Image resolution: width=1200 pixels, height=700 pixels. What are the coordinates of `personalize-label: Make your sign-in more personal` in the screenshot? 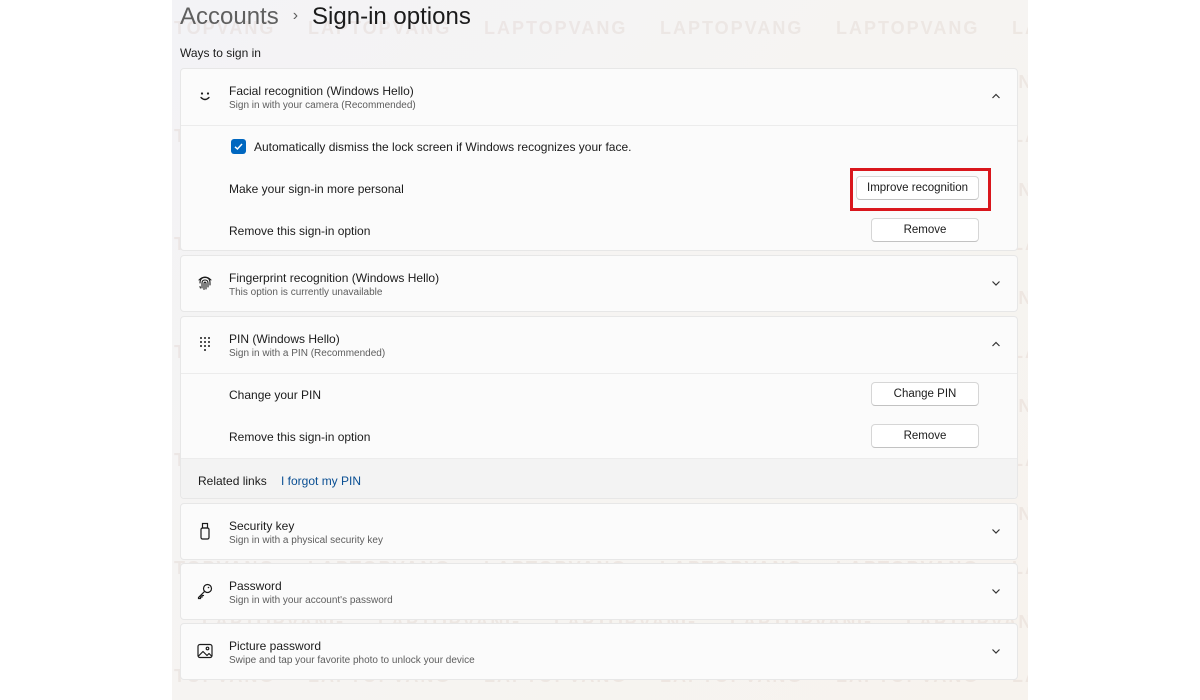 It's located at (316, 189).